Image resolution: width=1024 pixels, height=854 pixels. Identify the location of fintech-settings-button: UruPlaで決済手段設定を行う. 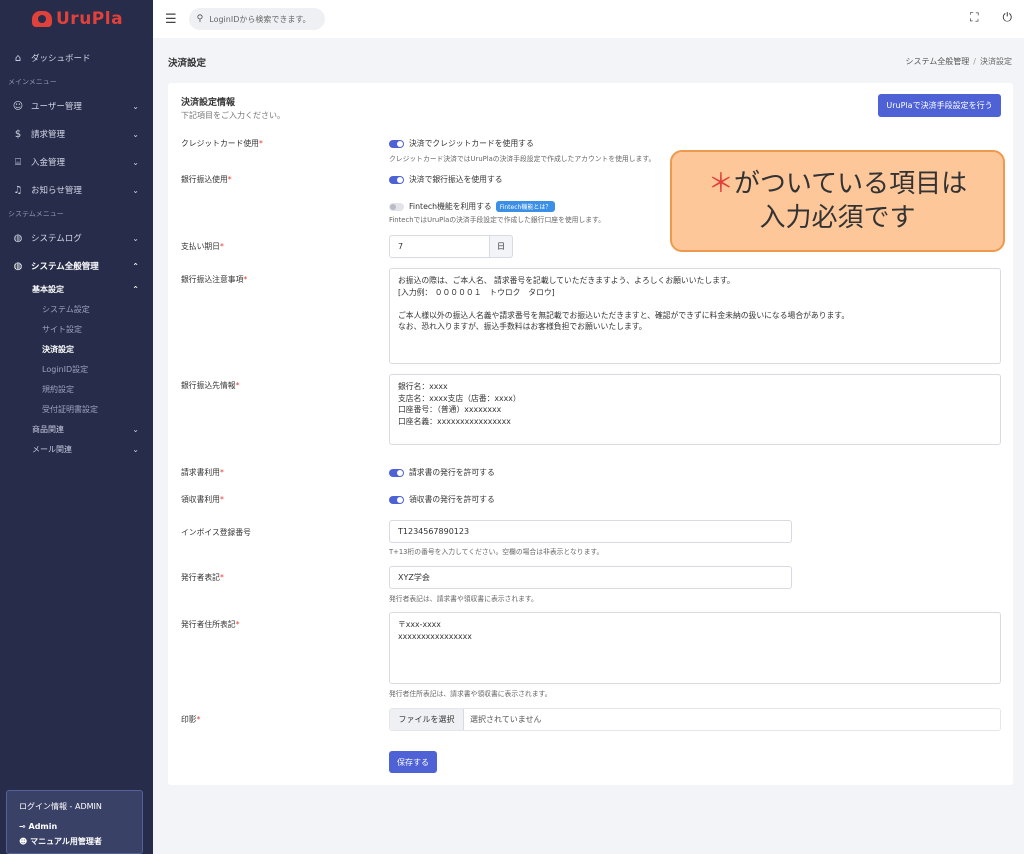
(939, 105).